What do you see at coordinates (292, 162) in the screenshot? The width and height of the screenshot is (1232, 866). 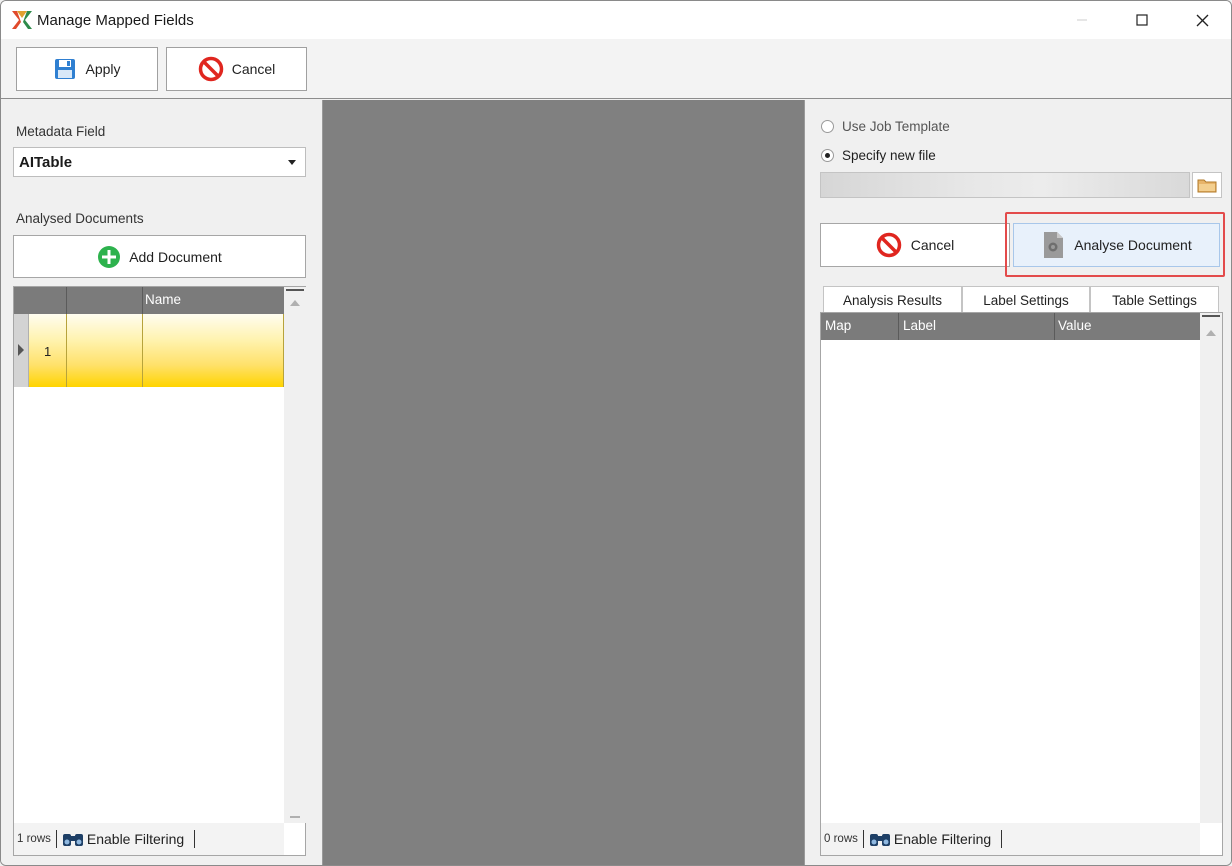 I see `dropdown-arrow-icon` at bounding box center [292, 162].